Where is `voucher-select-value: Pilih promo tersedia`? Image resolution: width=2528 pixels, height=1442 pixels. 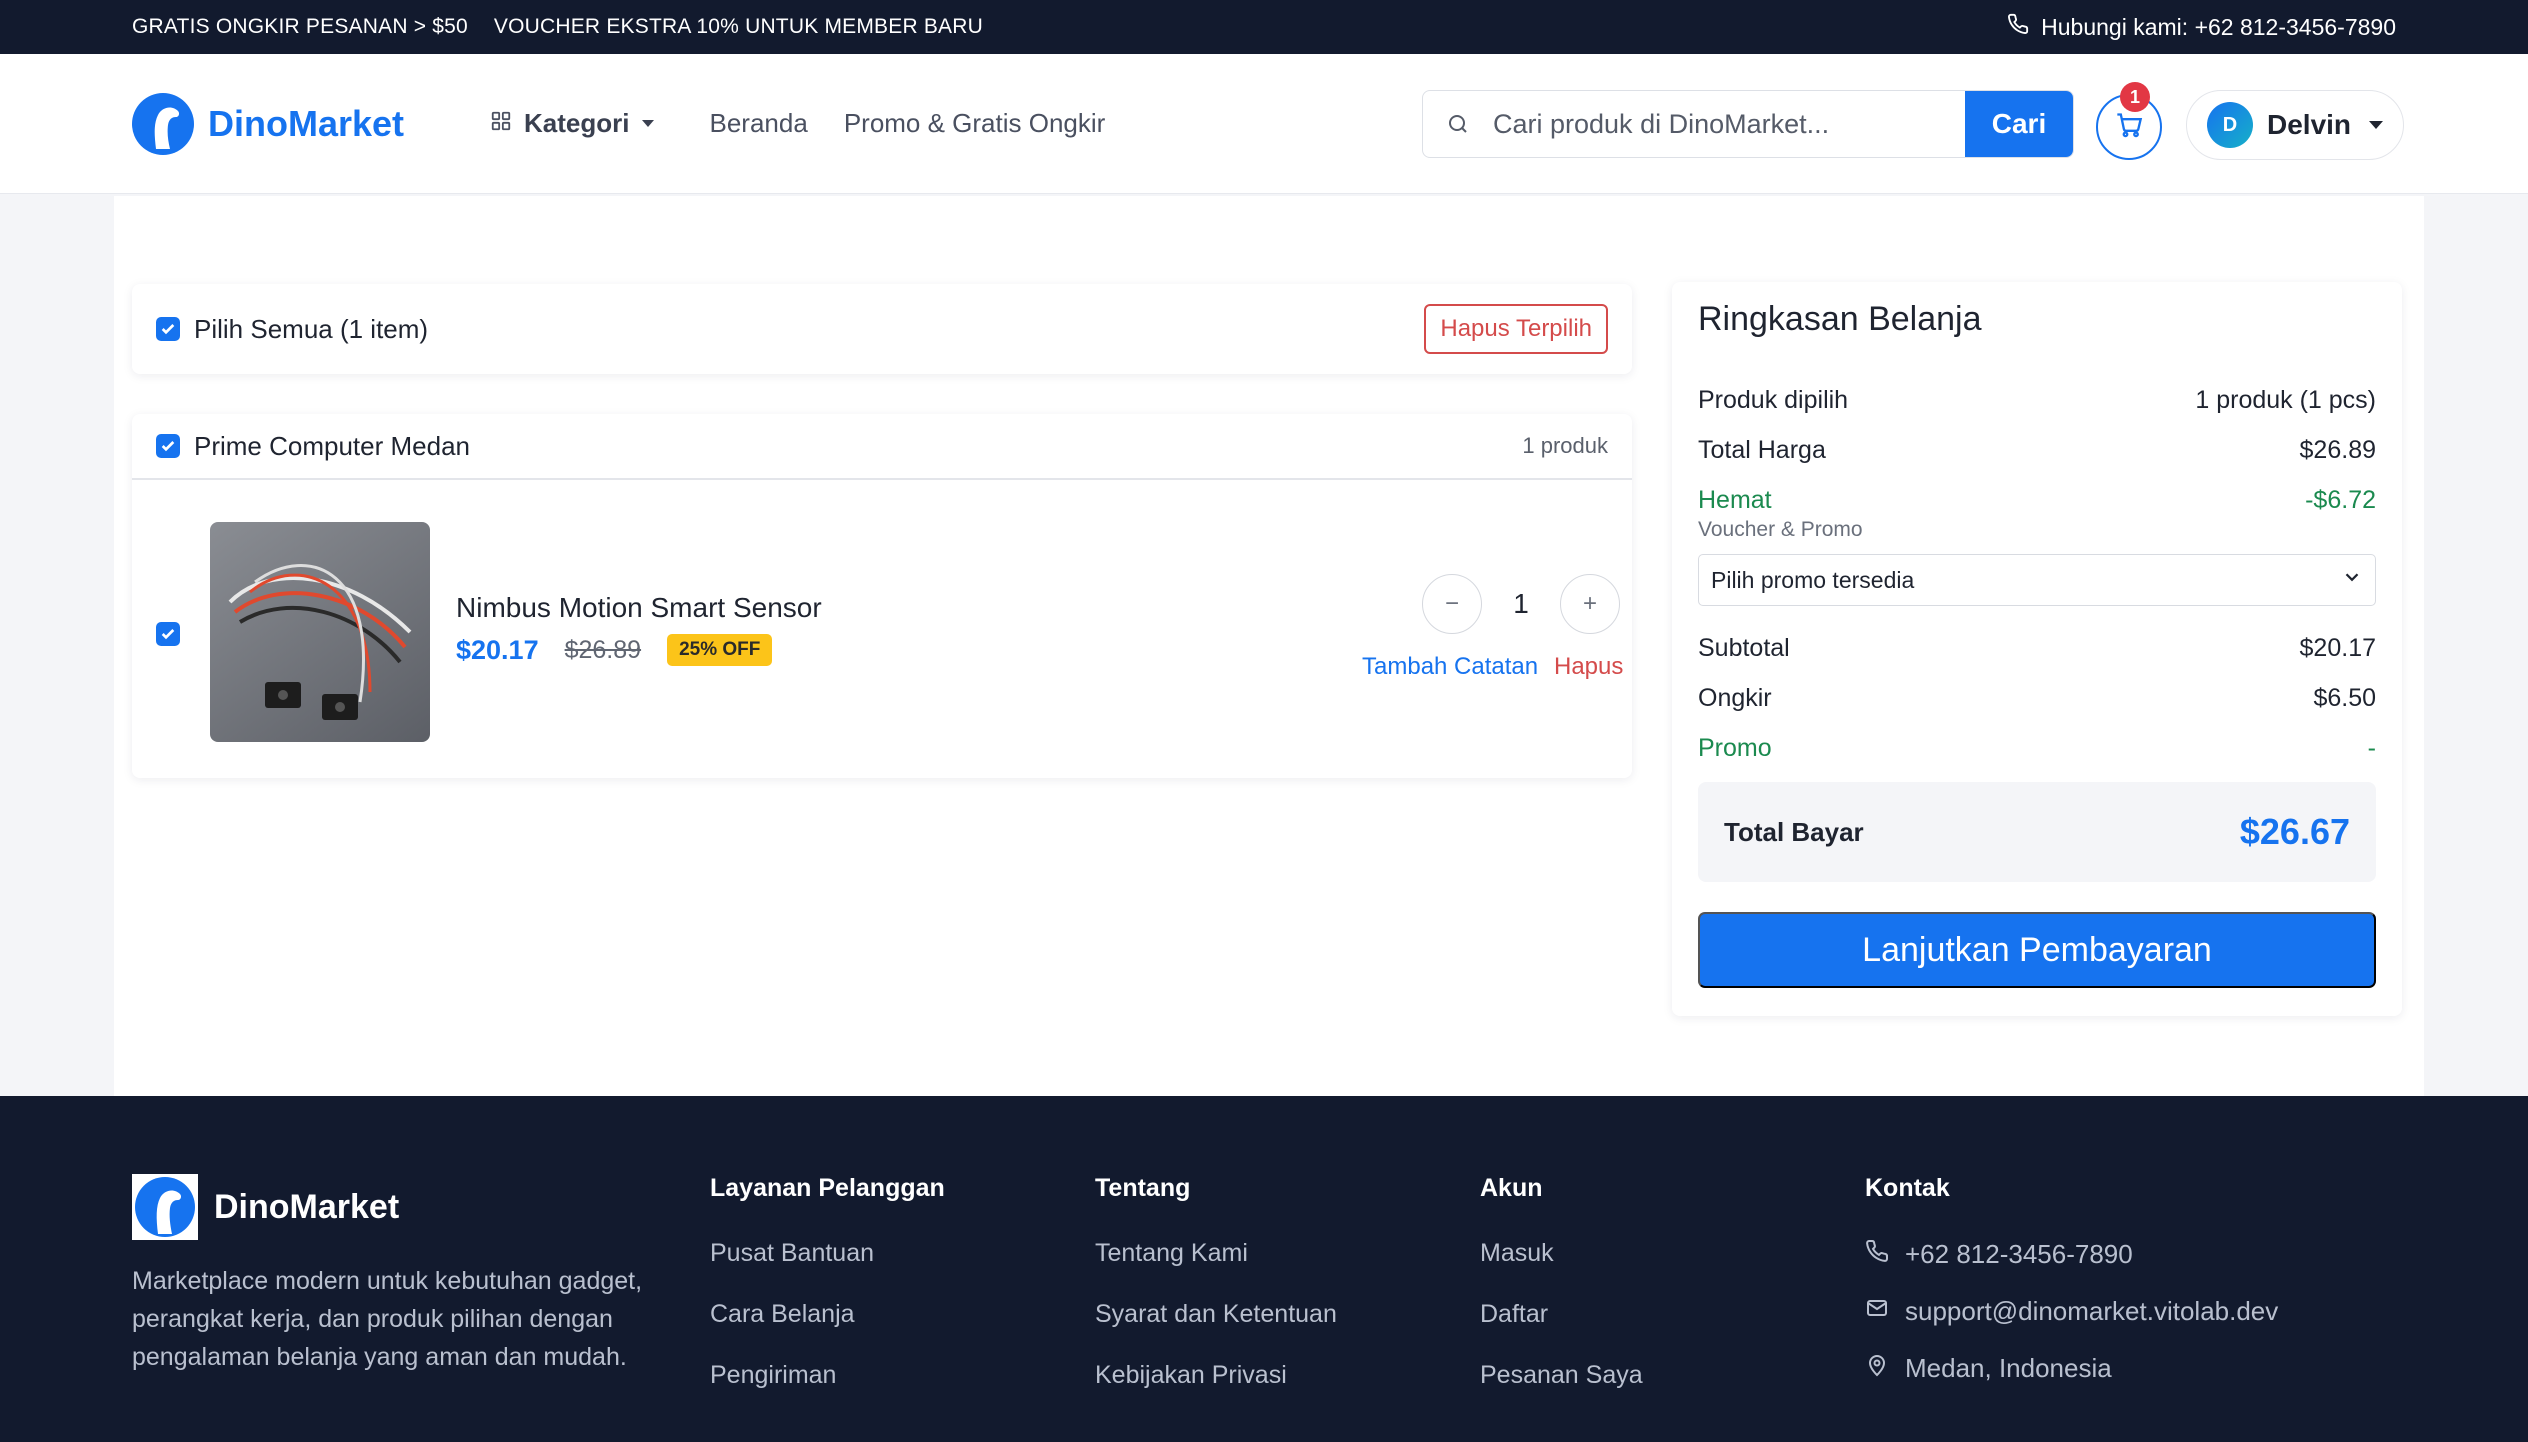 voucher-select-value: Pilih promo tersedia is located at coordinates (1813, 579).